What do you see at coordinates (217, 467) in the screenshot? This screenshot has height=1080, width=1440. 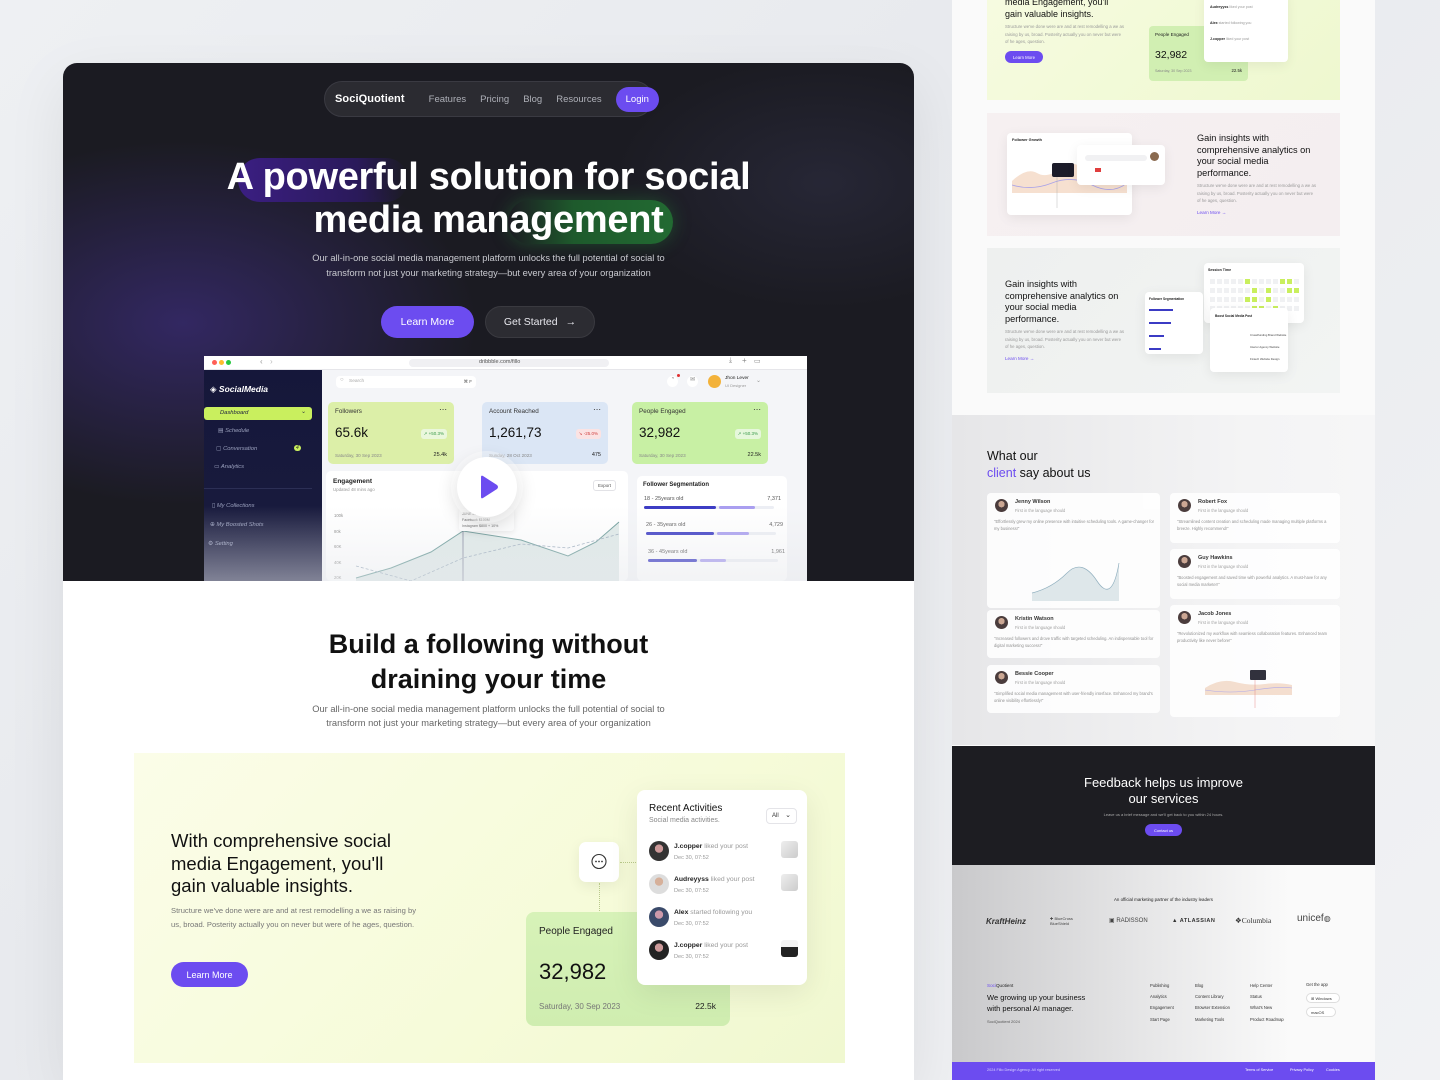 I see `analytics-icon: ▭` at bounding box center [217, 467].